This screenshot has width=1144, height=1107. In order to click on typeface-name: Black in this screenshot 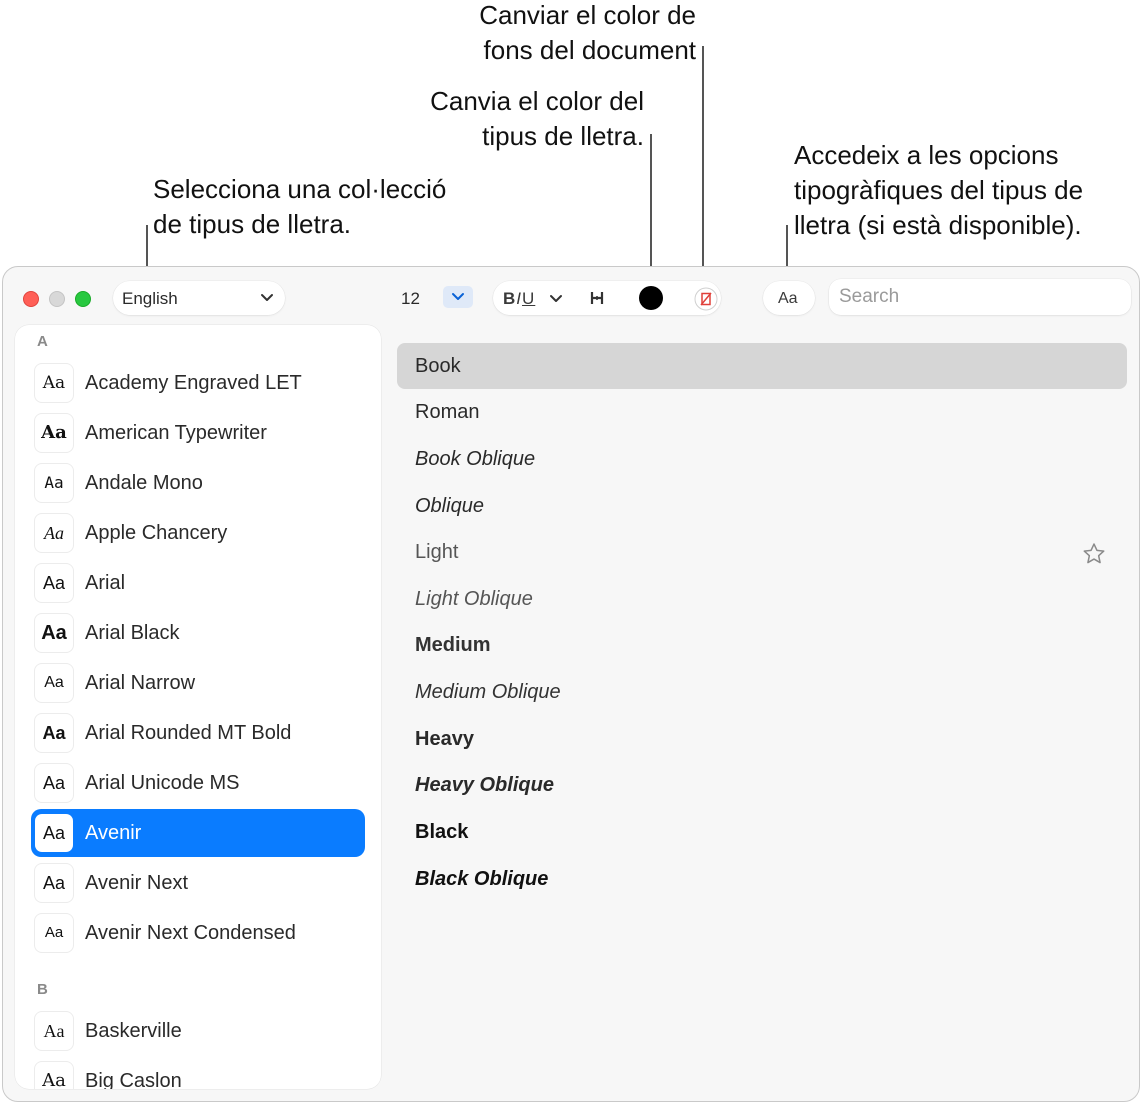, I will do `click(442, 832)`.